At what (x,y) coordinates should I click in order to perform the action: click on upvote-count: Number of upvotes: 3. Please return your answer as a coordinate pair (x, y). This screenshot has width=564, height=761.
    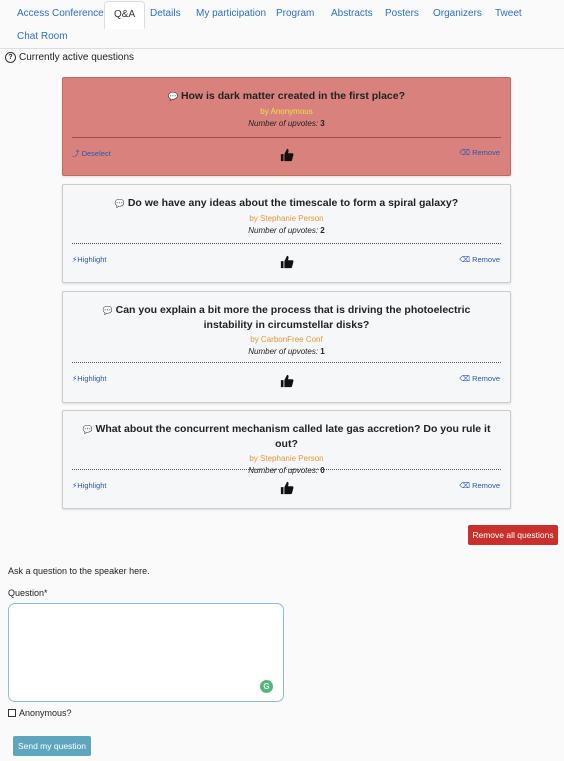
    Looking at the image, I should click on (286, 123).